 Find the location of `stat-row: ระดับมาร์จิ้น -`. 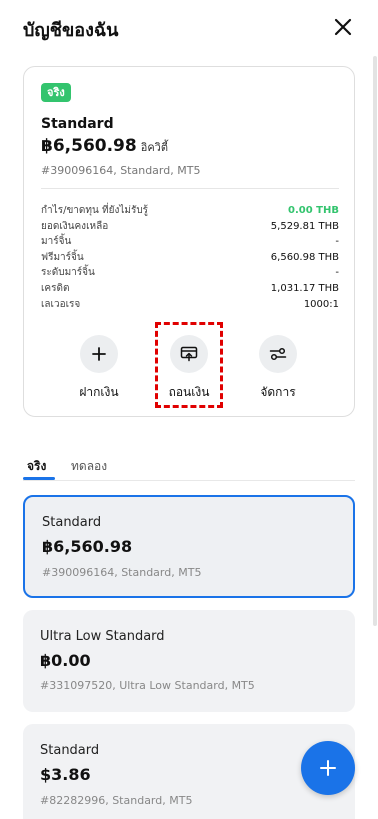

stat-row: ระดับมาร์จิ้น - is located at coordinates (190, 273).